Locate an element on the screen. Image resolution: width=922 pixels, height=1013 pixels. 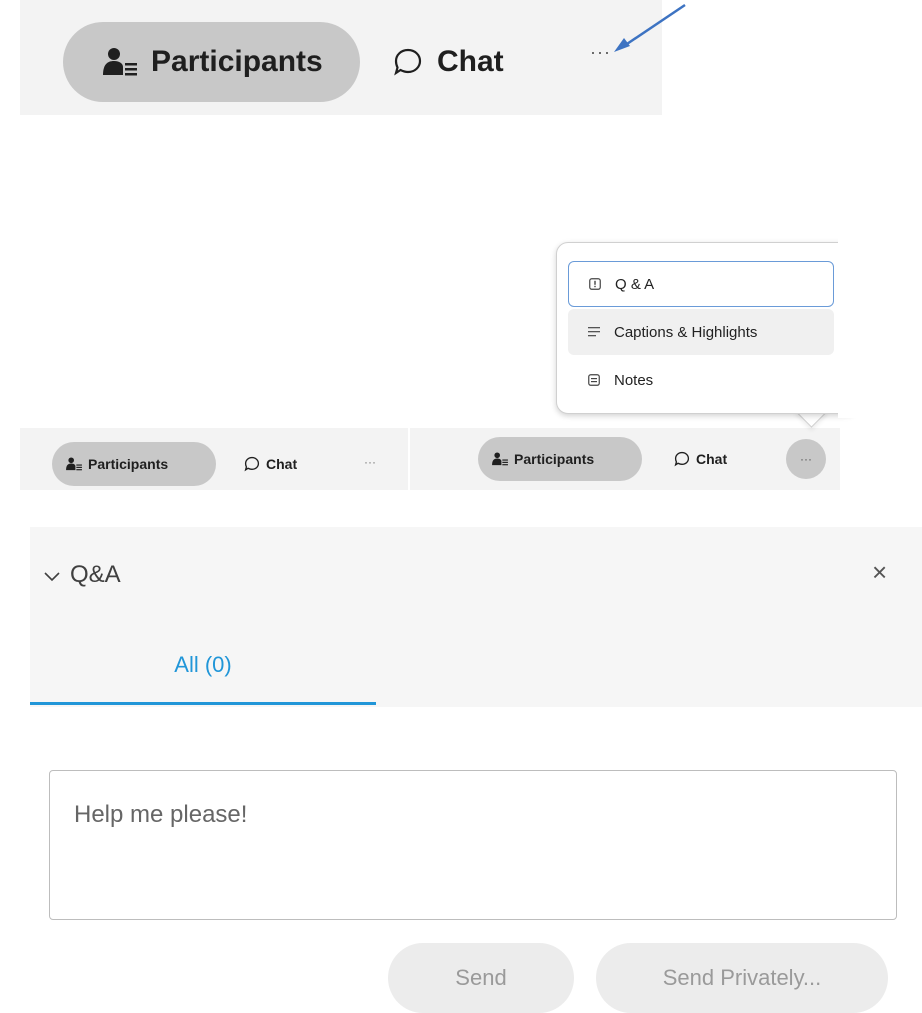
menu-item-qa: Q & A is located at coordinates (701, 284).